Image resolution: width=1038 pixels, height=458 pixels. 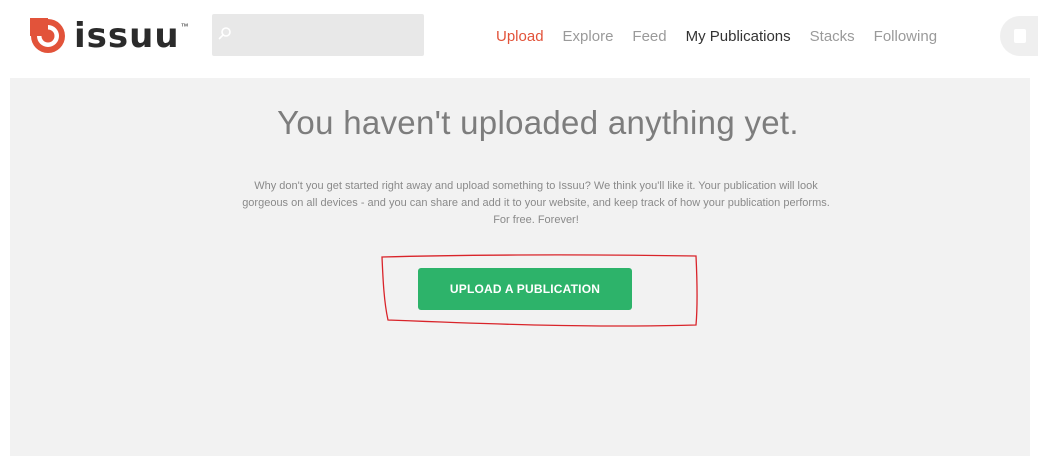 I want to click on nav-following: Following, so click(x=905, y=36).